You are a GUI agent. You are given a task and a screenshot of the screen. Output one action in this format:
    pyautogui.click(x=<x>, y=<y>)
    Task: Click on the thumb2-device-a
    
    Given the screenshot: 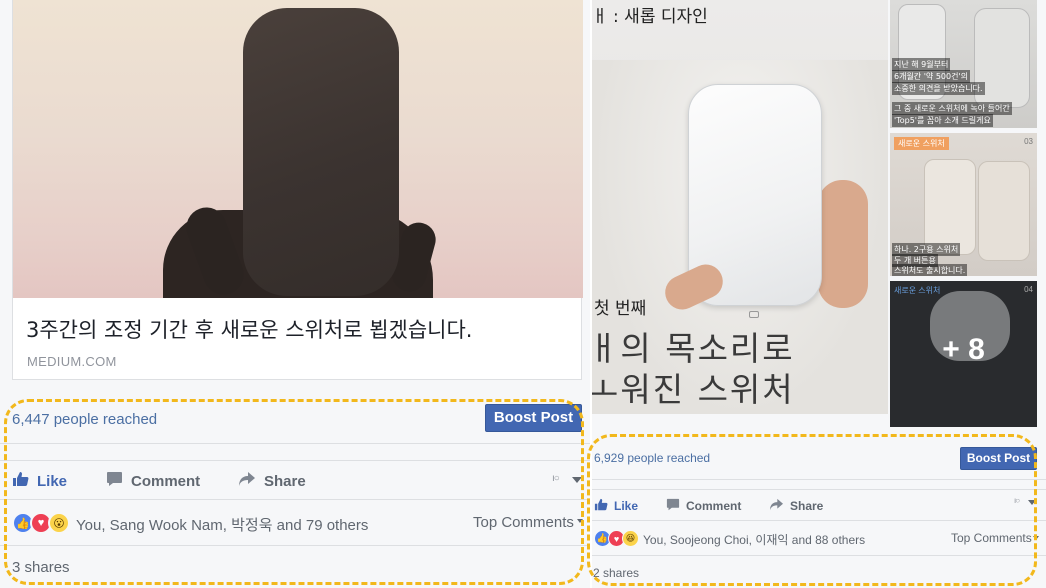 What is the action you would take?
    pyautogui.click(x=950, y=207)
    